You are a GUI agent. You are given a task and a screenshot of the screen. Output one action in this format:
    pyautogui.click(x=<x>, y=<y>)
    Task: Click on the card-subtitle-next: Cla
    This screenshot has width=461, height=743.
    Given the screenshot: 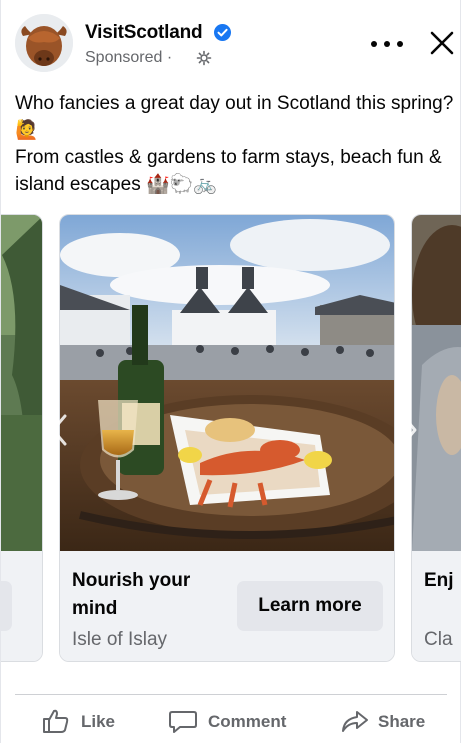 What is the action you would take?
    pyautogui.click(x=438, y=639)
    